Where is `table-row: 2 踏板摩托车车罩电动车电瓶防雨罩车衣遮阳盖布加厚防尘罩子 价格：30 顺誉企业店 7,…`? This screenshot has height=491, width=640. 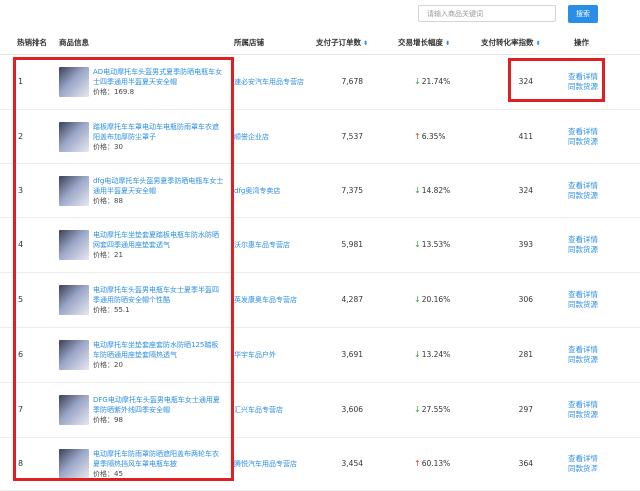 table-row: 2 踏板摩托车车罩电动车电瓶防雨罩车衣遮阳盖布加厚防尘罩子 价格：30 顺誉企业店 7,… is located at coordinates (320, 137).